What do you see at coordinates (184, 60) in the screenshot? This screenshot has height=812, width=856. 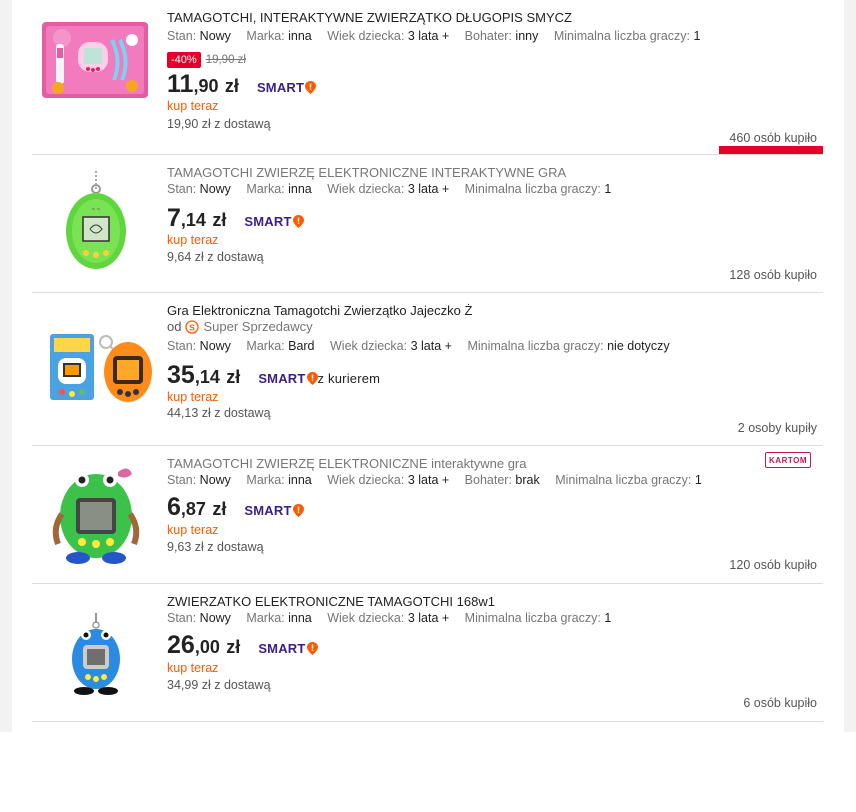 I see `discount-badge: -40%` at bounding box center [184, 60].